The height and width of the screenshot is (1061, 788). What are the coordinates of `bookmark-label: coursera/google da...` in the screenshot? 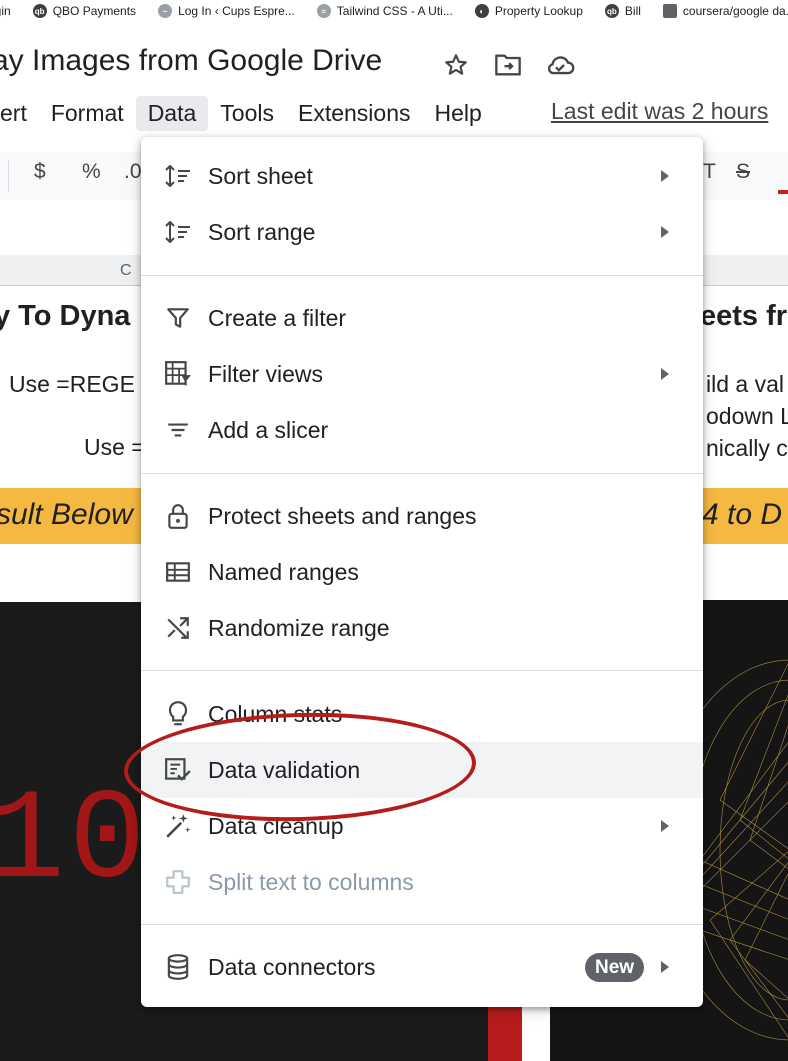 It's located at (735, 11).